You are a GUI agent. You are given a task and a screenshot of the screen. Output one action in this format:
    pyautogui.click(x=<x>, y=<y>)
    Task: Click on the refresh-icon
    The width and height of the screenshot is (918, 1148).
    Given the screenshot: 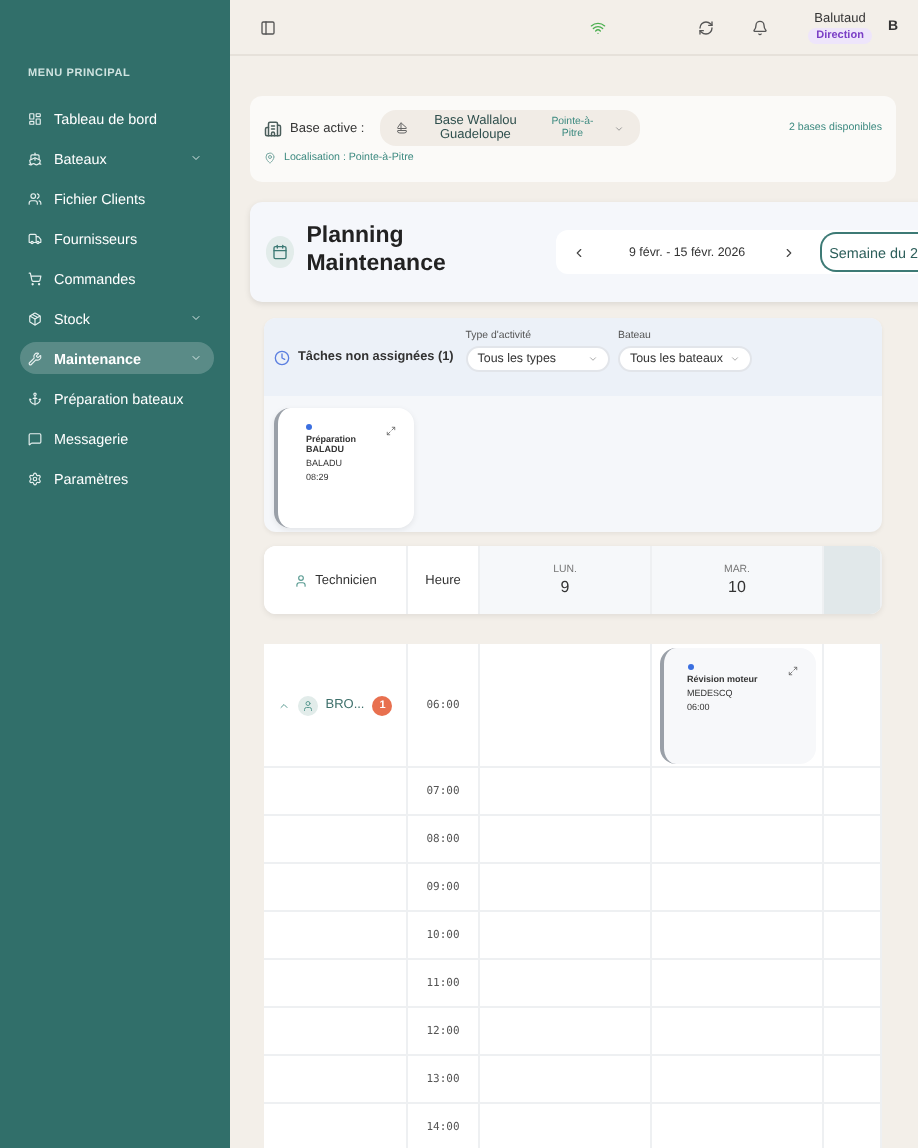 What is the action you would take?
    pyautogui.click(x=706, y=27)
    